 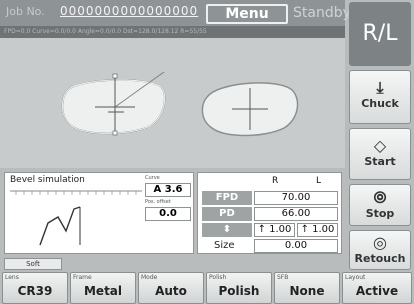 What do you see at coordinates (76, 219) in the screenshot?
I see `bevel-graph` at bounding box center [76, 219].